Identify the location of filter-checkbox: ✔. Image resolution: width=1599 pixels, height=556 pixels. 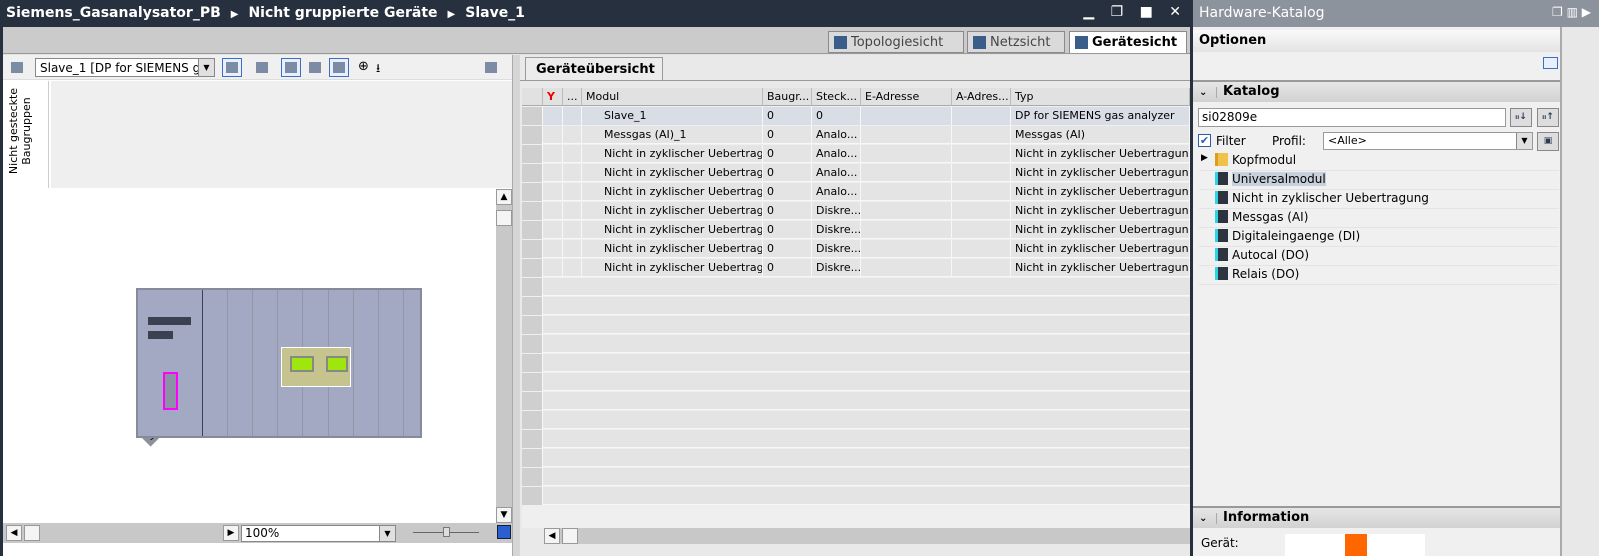
(1204, 140).